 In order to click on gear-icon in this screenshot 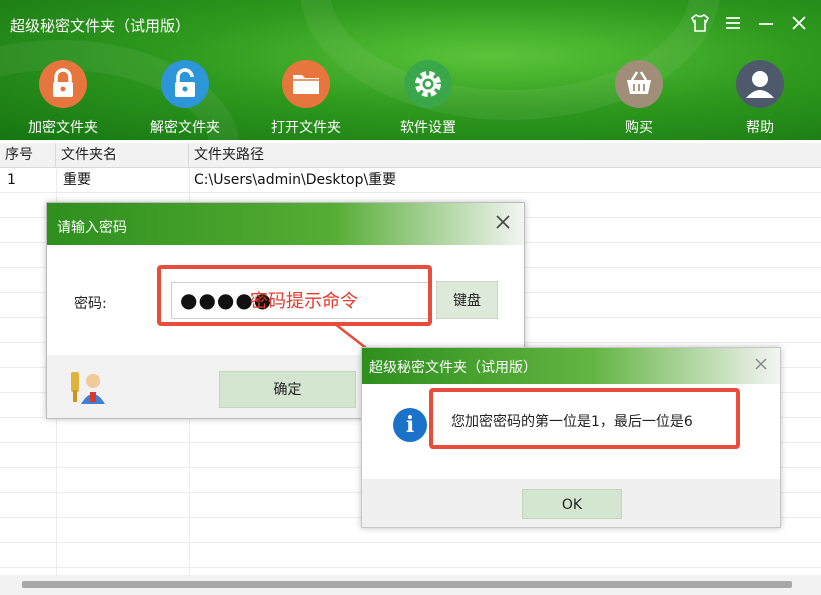, I will do `click(428, 84)`.